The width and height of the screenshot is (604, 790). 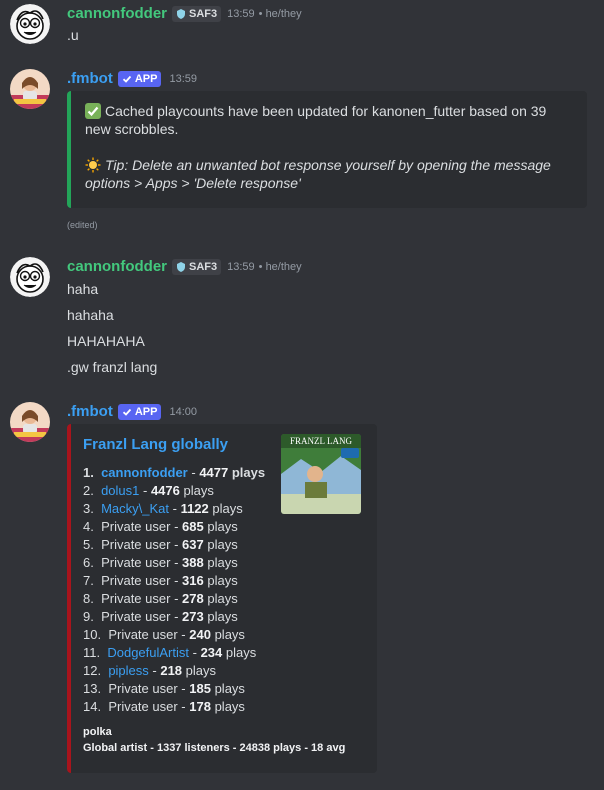 What do you see at coordinates (92, 652) in the screenshot?
I see `rank-number: 11.` at bounding box center [92, 652].